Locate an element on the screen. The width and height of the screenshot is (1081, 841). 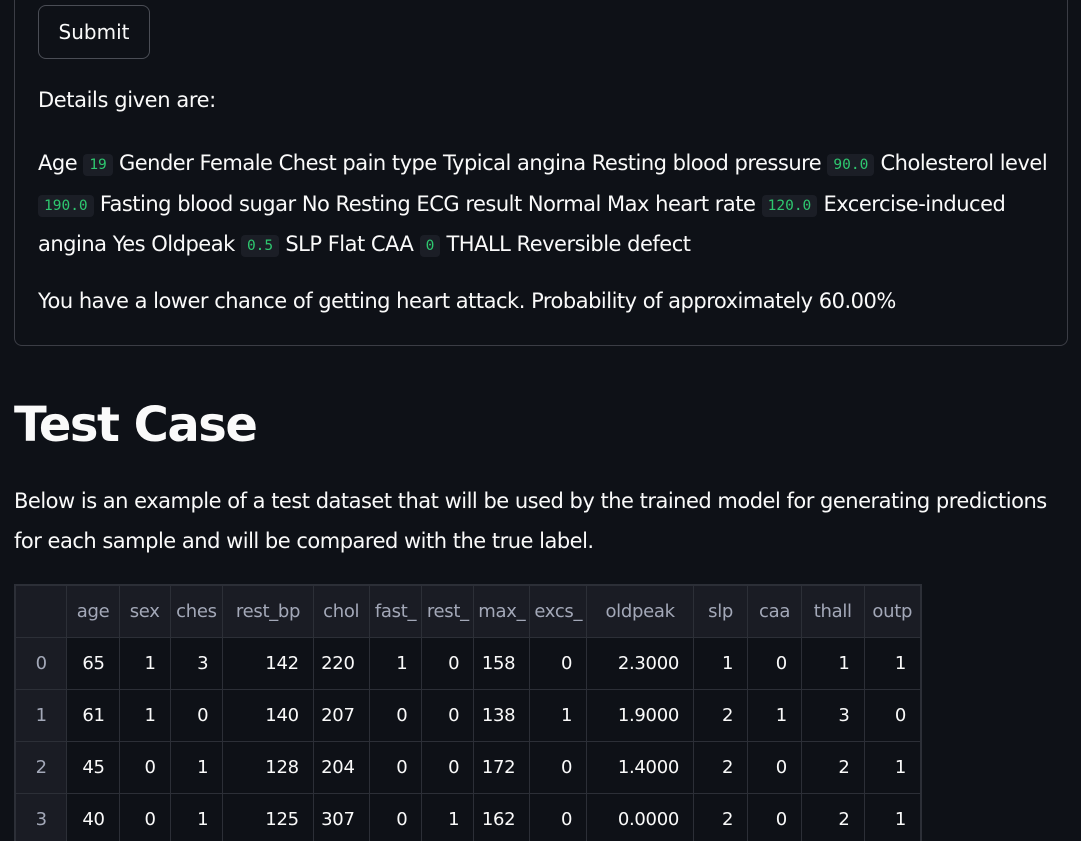
row-index: 0 is located at coordinates (41, 663).